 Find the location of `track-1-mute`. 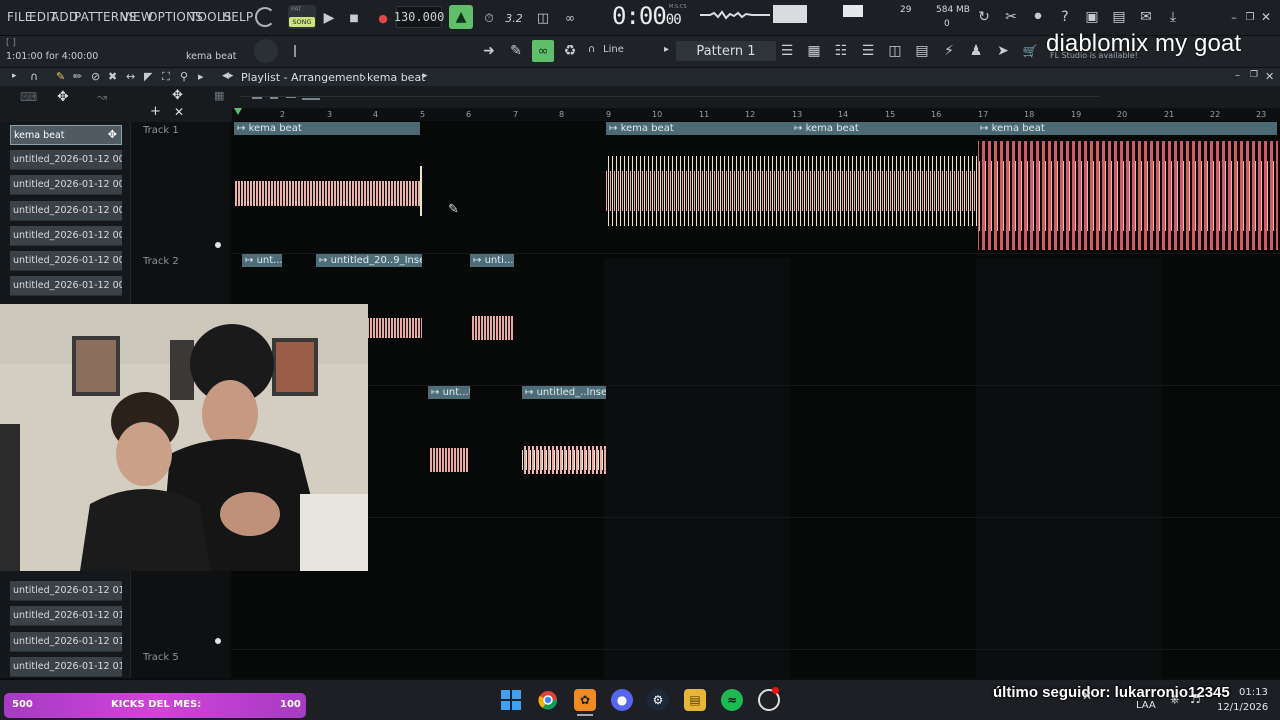

track-1-mute is located at coordinates (218, 245).